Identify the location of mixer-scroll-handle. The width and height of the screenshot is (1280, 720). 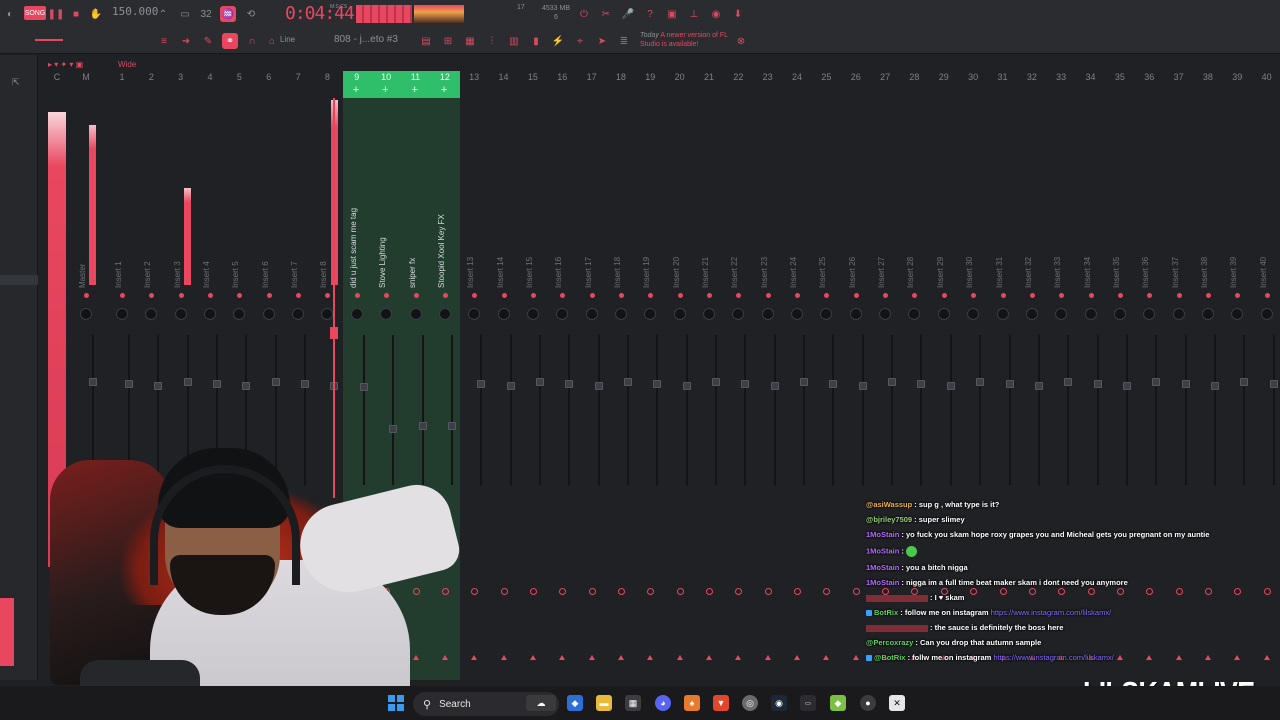
(19, 280).